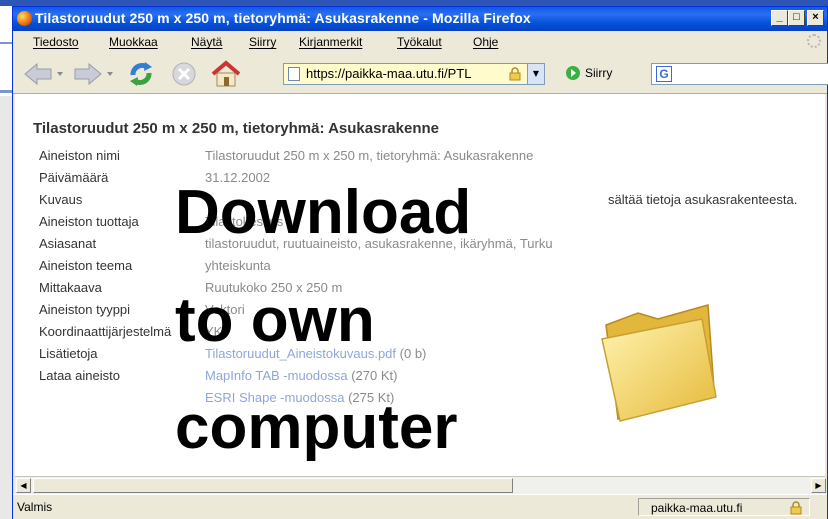 This screenshot has height=519, width=828. Describe the element at coordinates (24, 18) in the screenshot. I see `firefox-icon` at that location.